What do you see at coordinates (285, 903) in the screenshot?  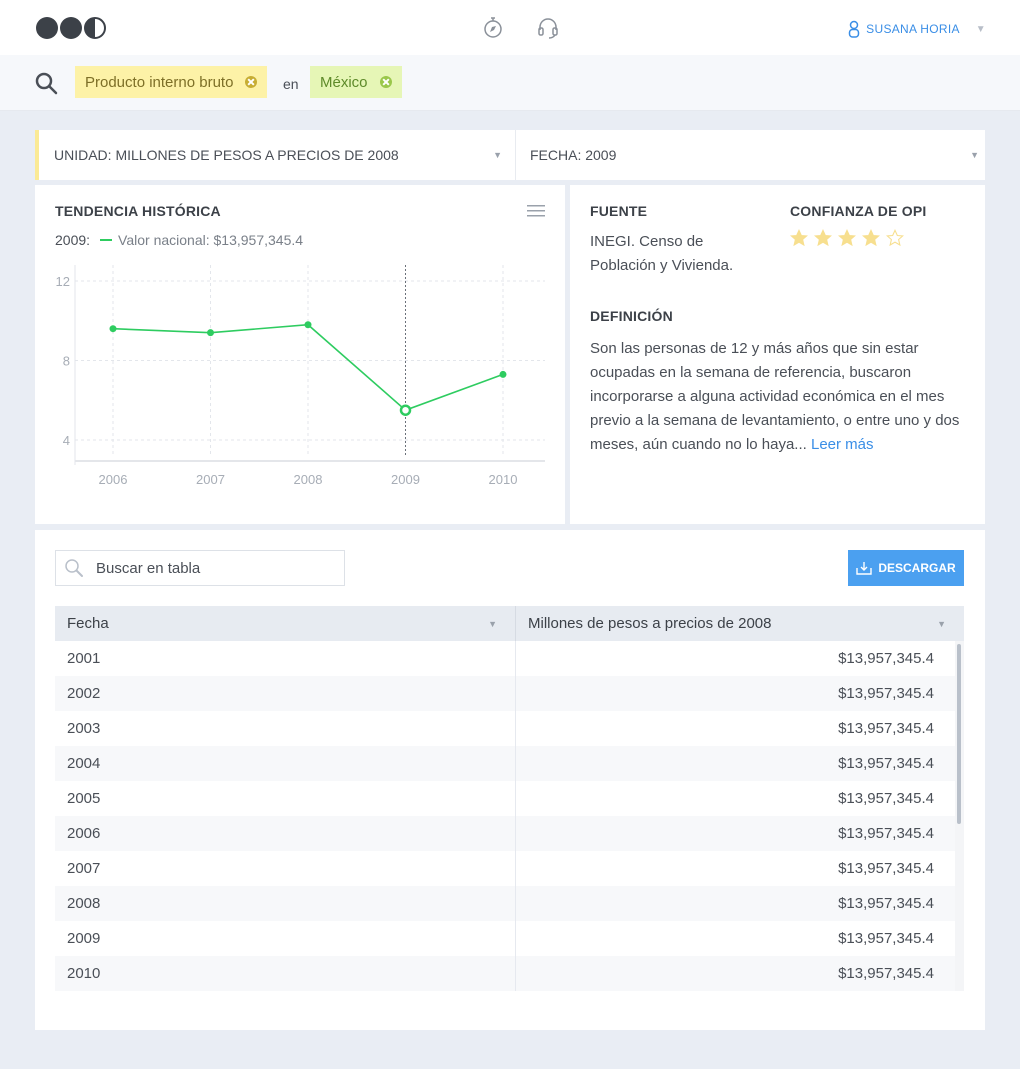 I see `cell-date: 2008` at bounding box center [285, 903].